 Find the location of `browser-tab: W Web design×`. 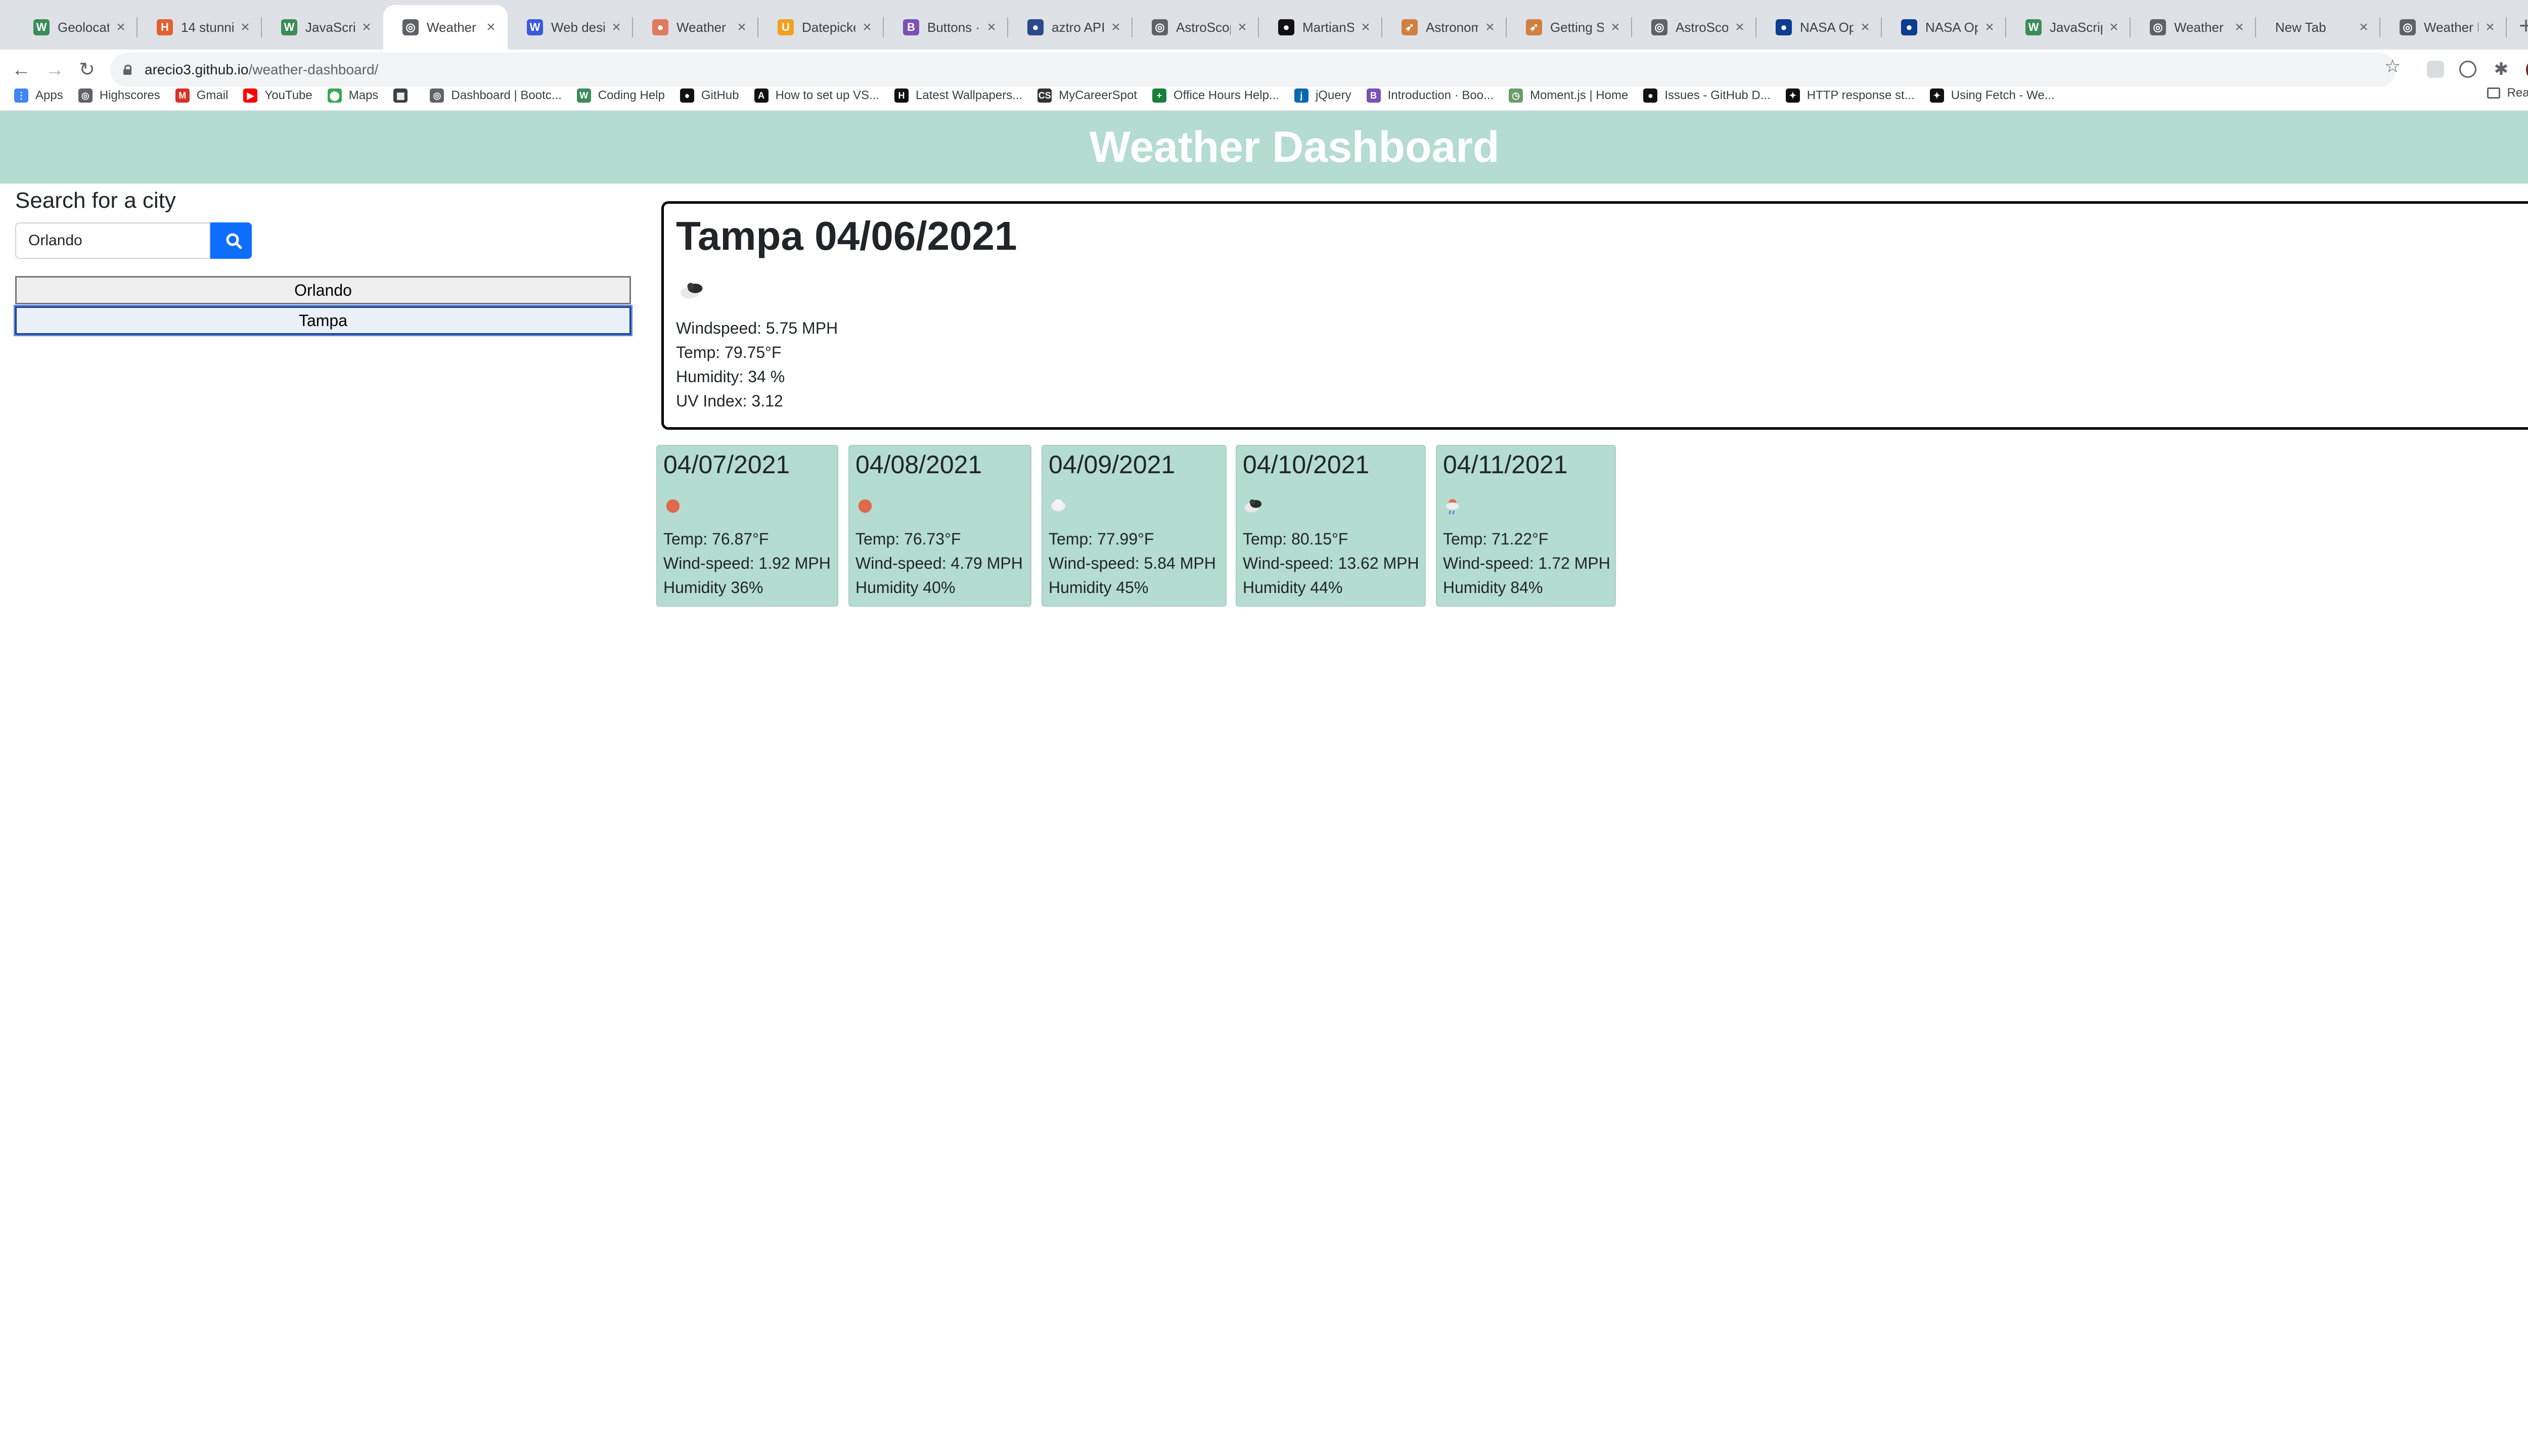

browser-tab: W Web design× is located at coordinates (571, 27).